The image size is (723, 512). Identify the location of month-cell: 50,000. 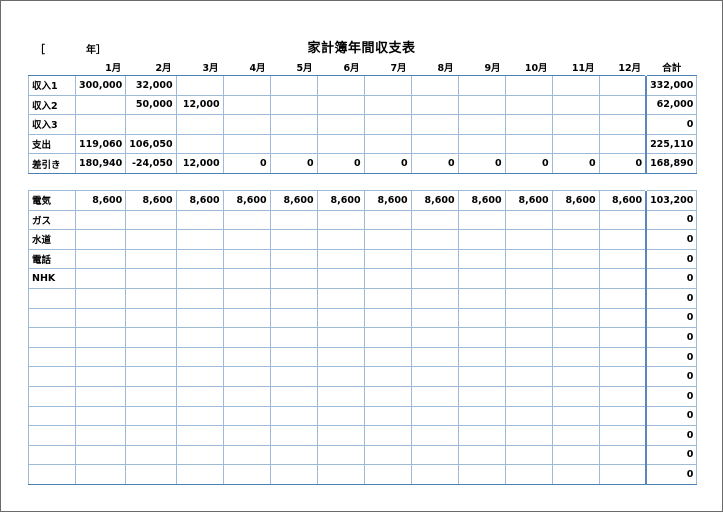
(151, 105).